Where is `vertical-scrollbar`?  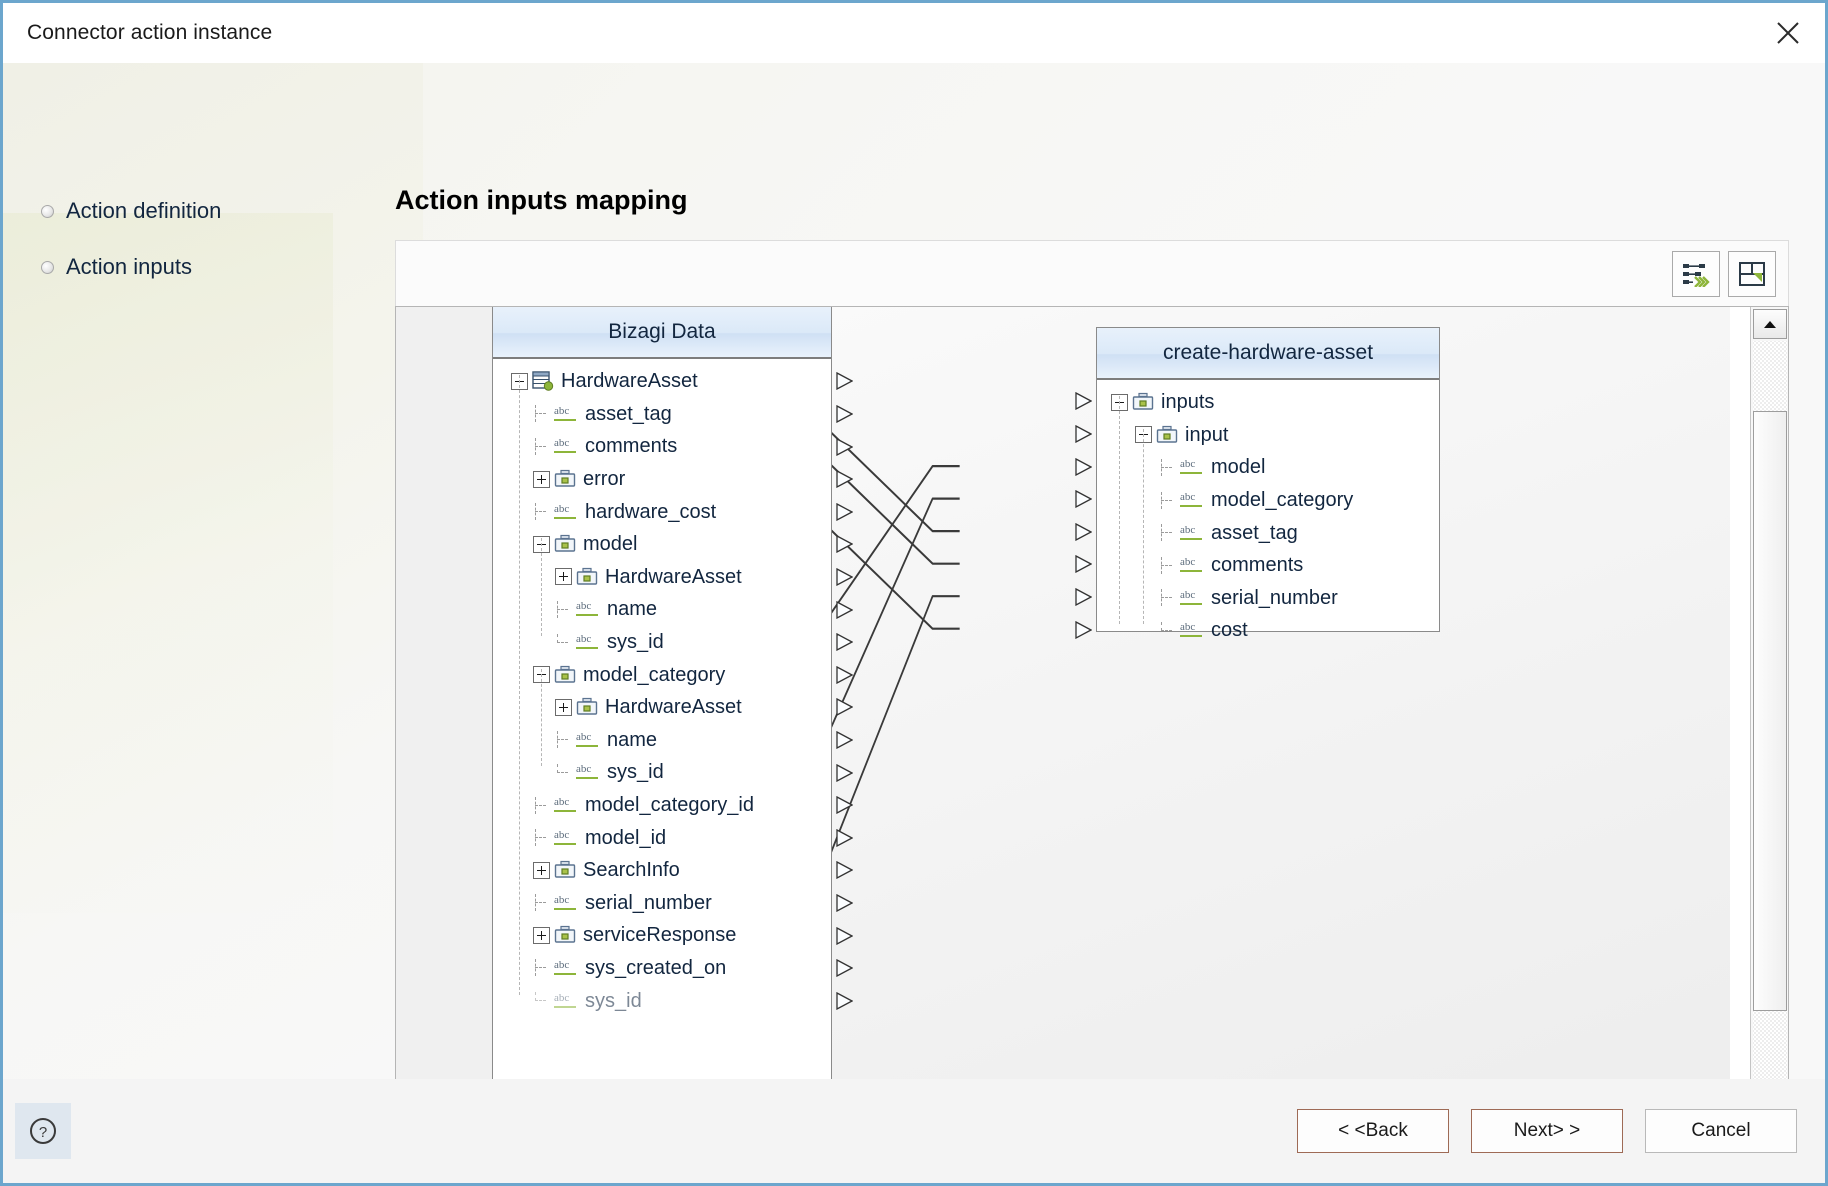 vertical-scrollbar is located at coordinates (1769, 693).